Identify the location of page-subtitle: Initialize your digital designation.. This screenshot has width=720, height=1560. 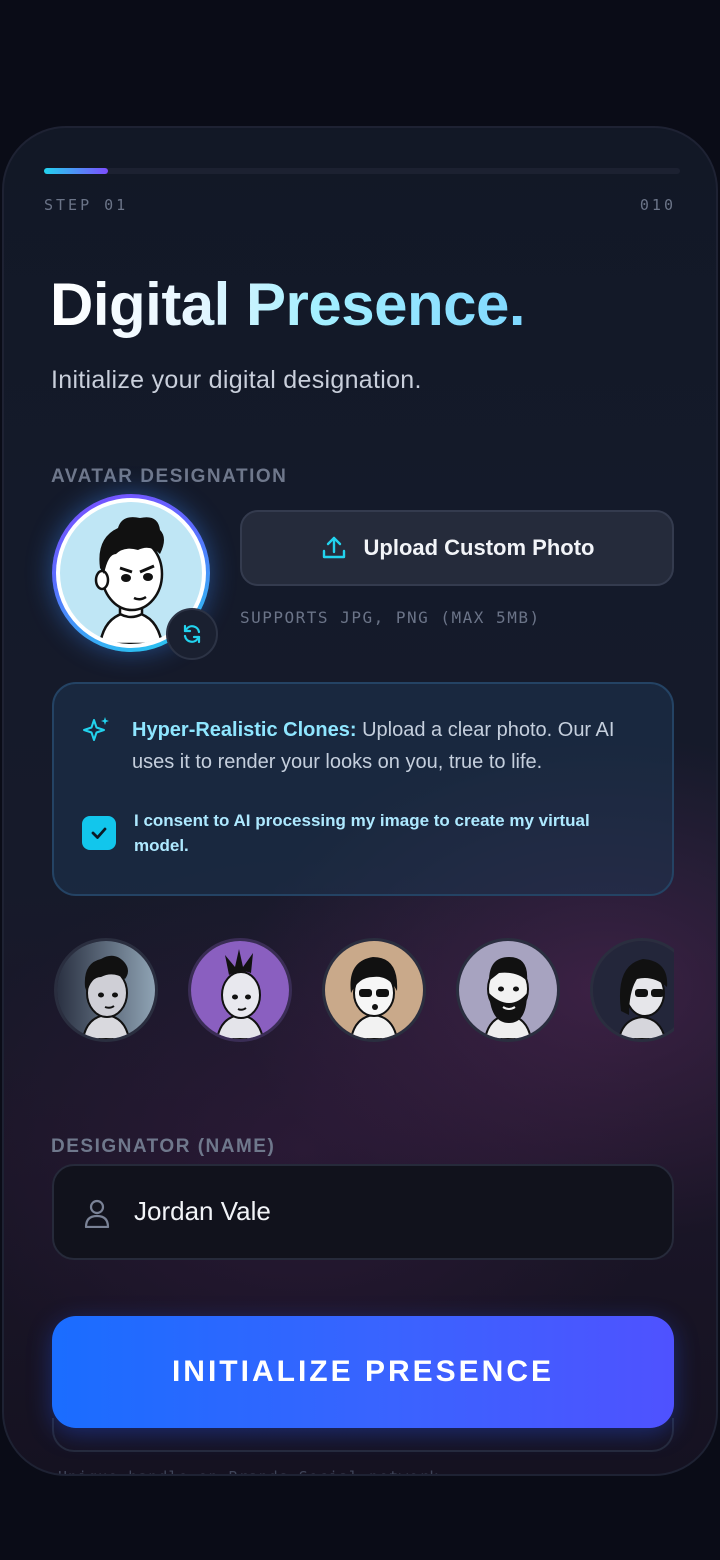
(236, 380).